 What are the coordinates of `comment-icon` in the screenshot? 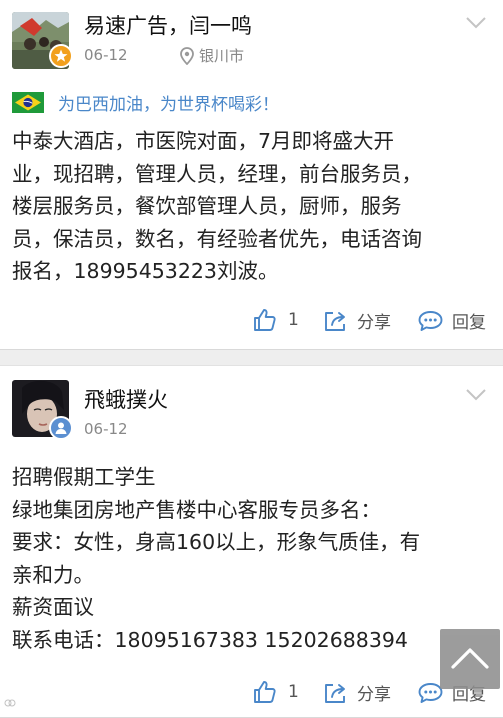 It's located at (430, 320).